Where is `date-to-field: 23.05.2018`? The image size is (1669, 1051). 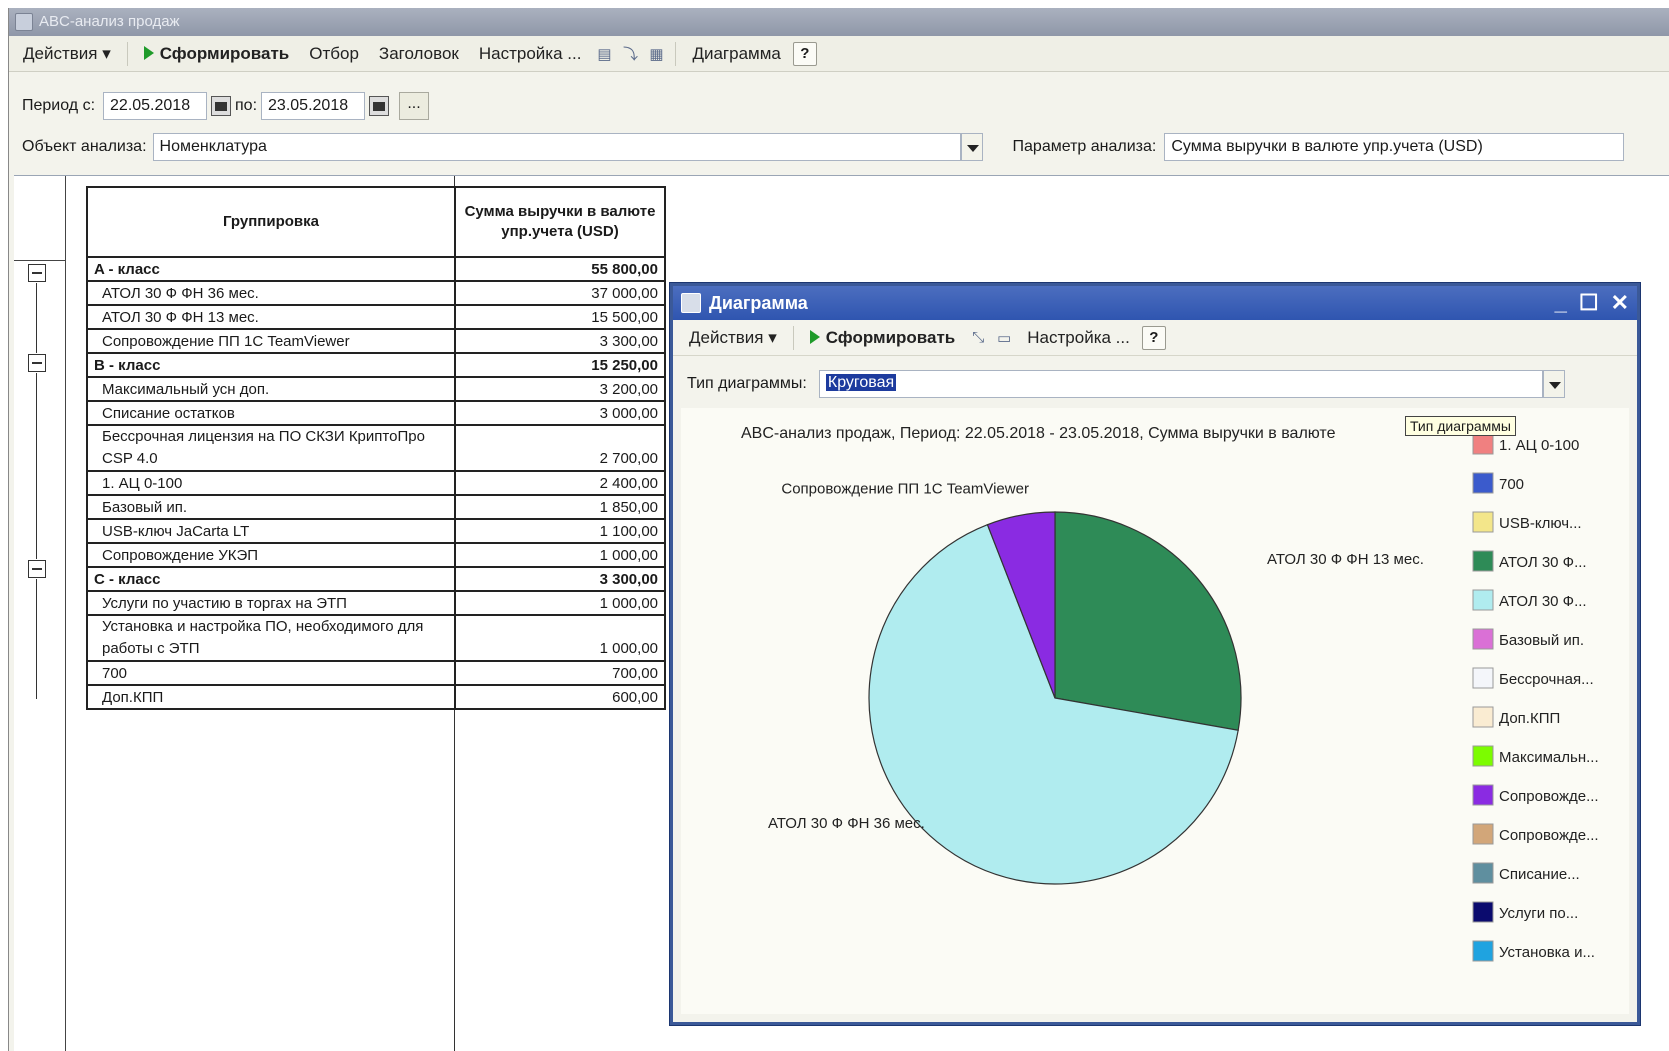 date-to-field: 23.05.2018 is located at coordinates (313, 106).